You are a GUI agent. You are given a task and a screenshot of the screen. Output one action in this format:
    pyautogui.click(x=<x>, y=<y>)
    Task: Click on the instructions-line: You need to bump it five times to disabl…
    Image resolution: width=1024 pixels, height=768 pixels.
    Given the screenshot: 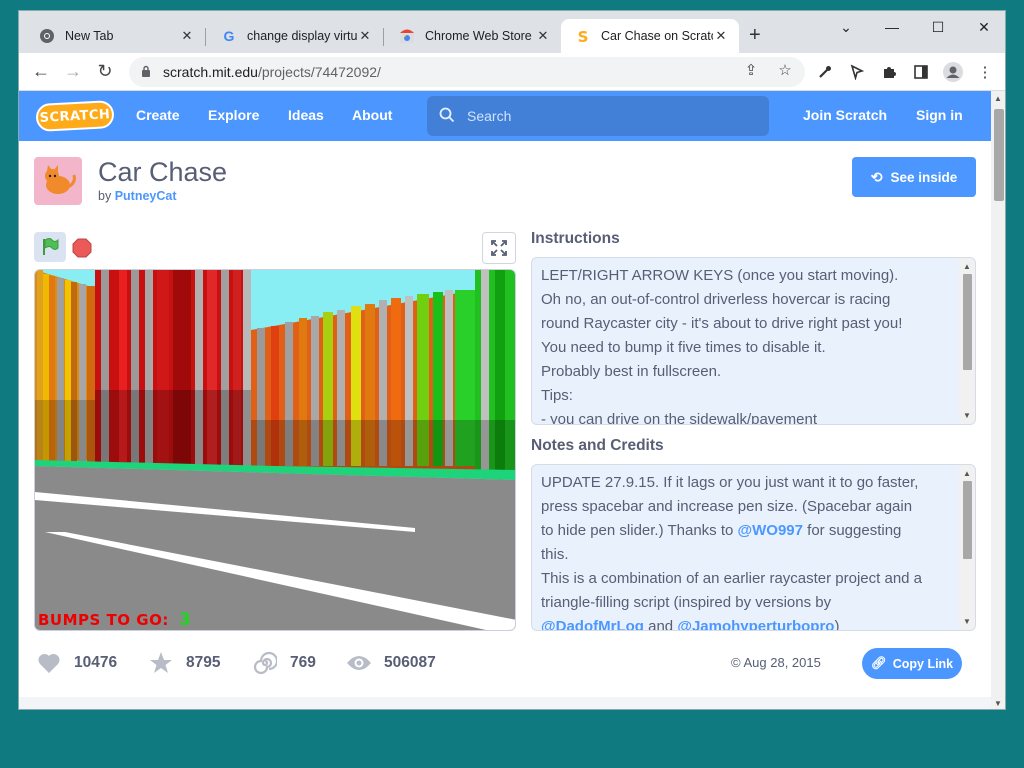 What is the action you would take?
    pyautogui.click(x=683, y=347)
    